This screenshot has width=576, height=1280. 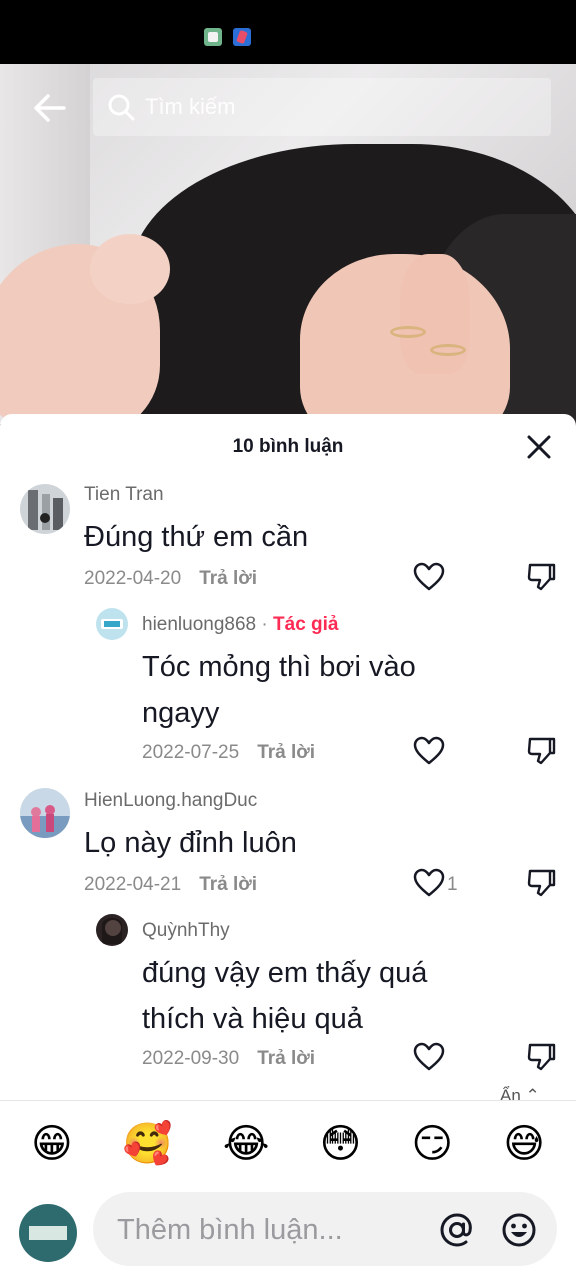 What do you see at coordinates (133, 578) in the screenshot?
I see `comment-date: 2022-04-20` at bounding box center [133, 578].